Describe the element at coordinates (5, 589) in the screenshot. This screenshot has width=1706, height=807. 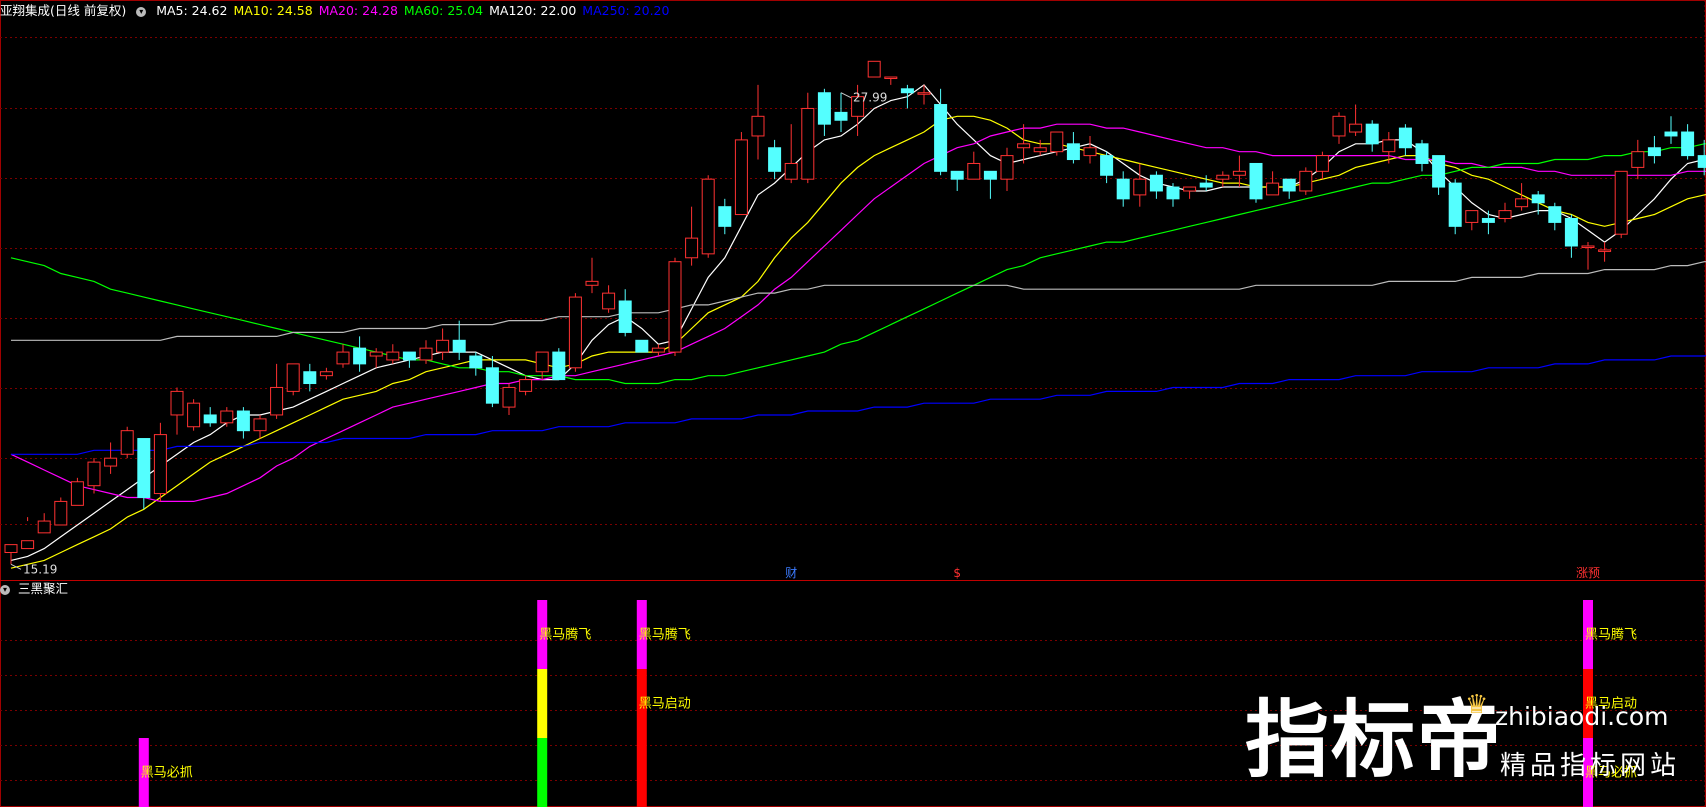
I see `indicator-collapse-icon: ▾` at that location.